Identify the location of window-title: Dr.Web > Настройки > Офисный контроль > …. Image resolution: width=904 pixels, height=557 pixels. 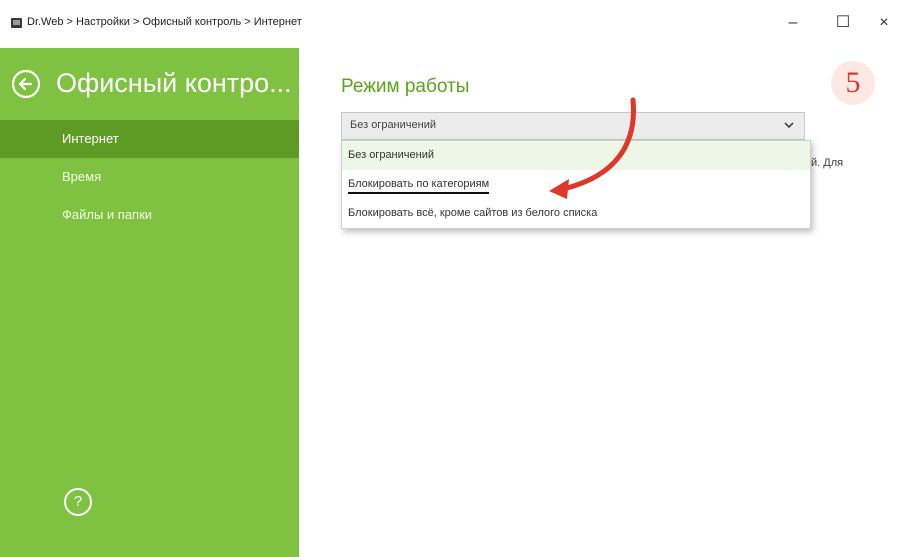
(164, 22).